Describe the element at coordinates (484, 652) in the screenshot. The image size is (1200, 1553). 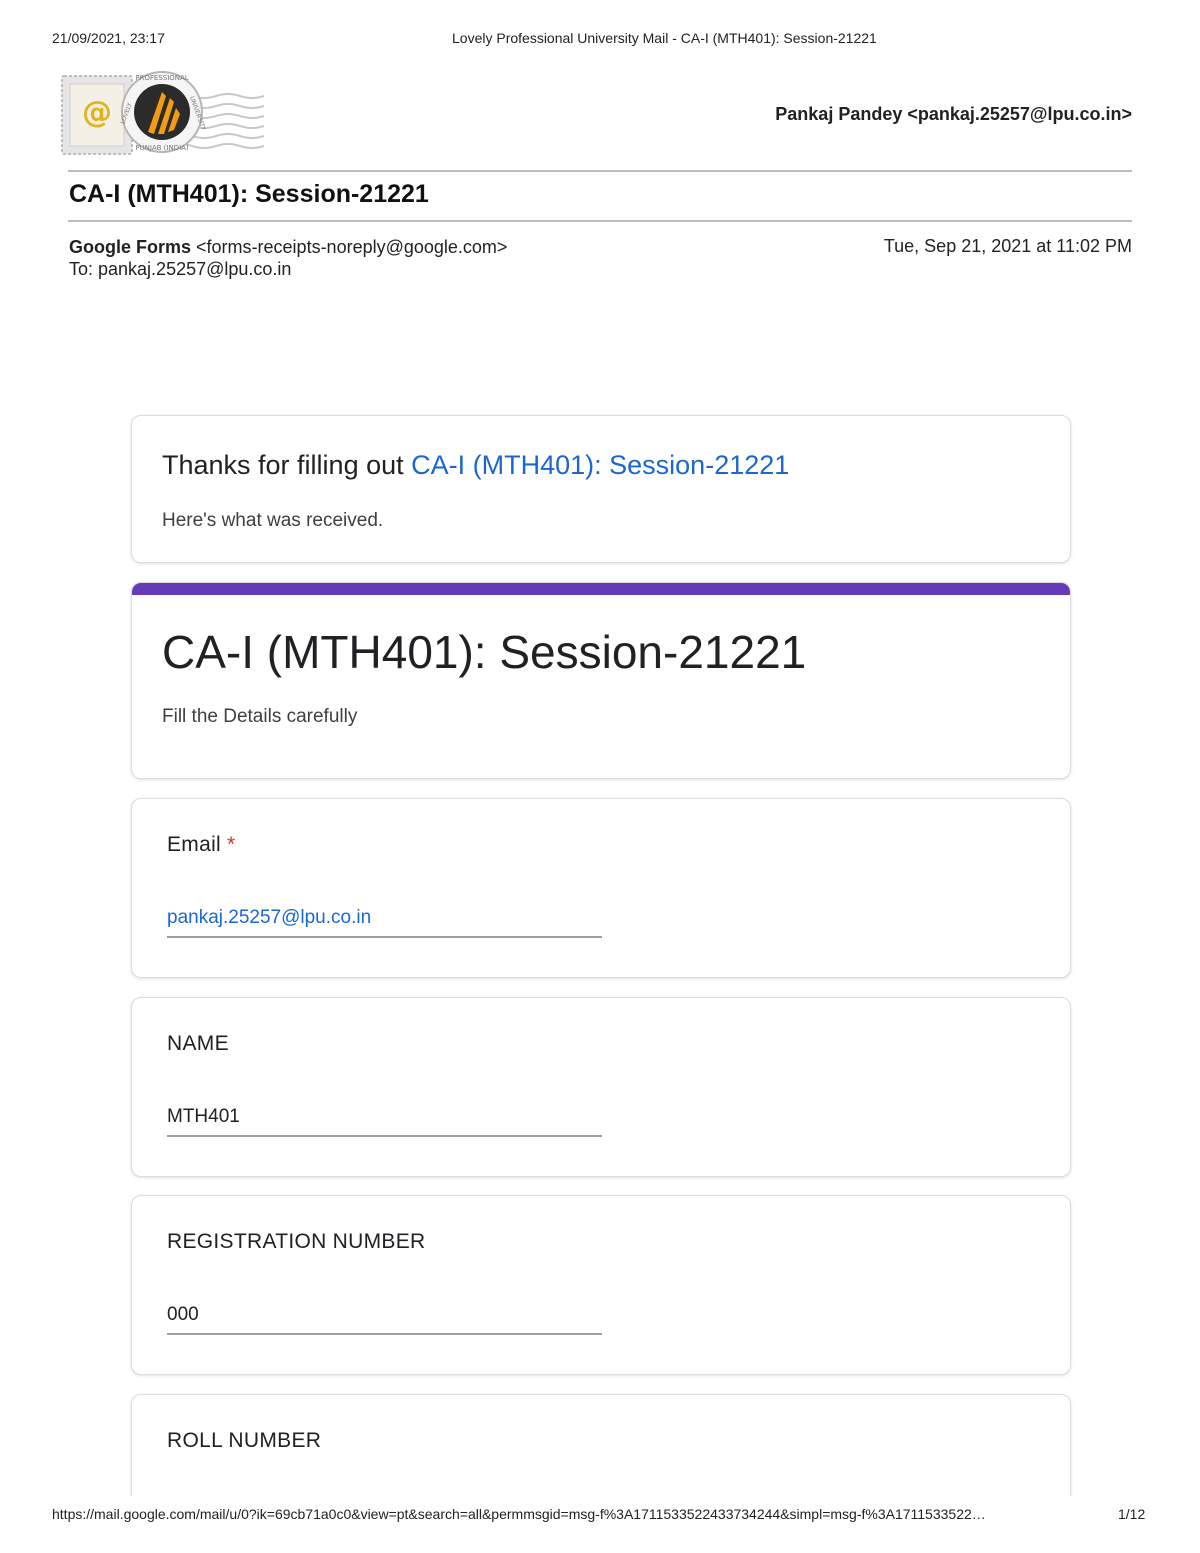
I see `form-title: CA-I (MTH401): Session-21221` at that location.